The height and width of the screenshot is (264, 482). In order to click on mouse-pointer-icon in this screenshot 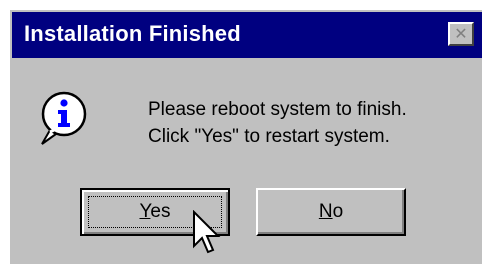, I will do `click(207, 232)`.